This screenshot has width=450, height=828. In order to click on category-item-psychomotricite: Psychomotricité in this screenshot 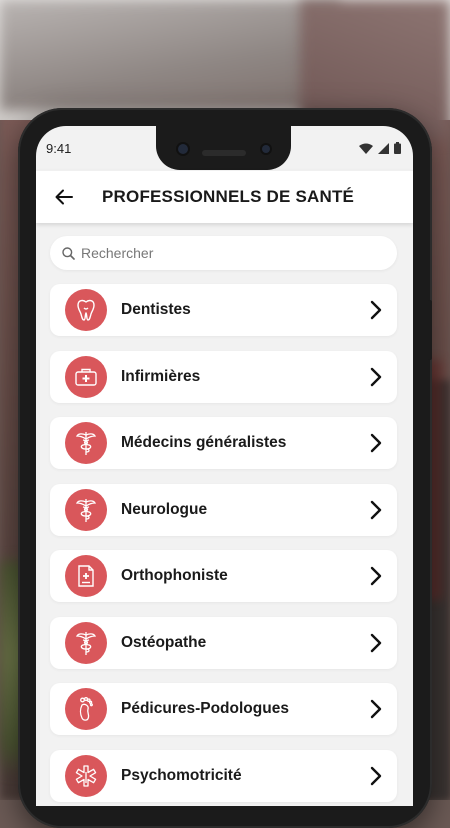, I will do `click(223, 775)`.